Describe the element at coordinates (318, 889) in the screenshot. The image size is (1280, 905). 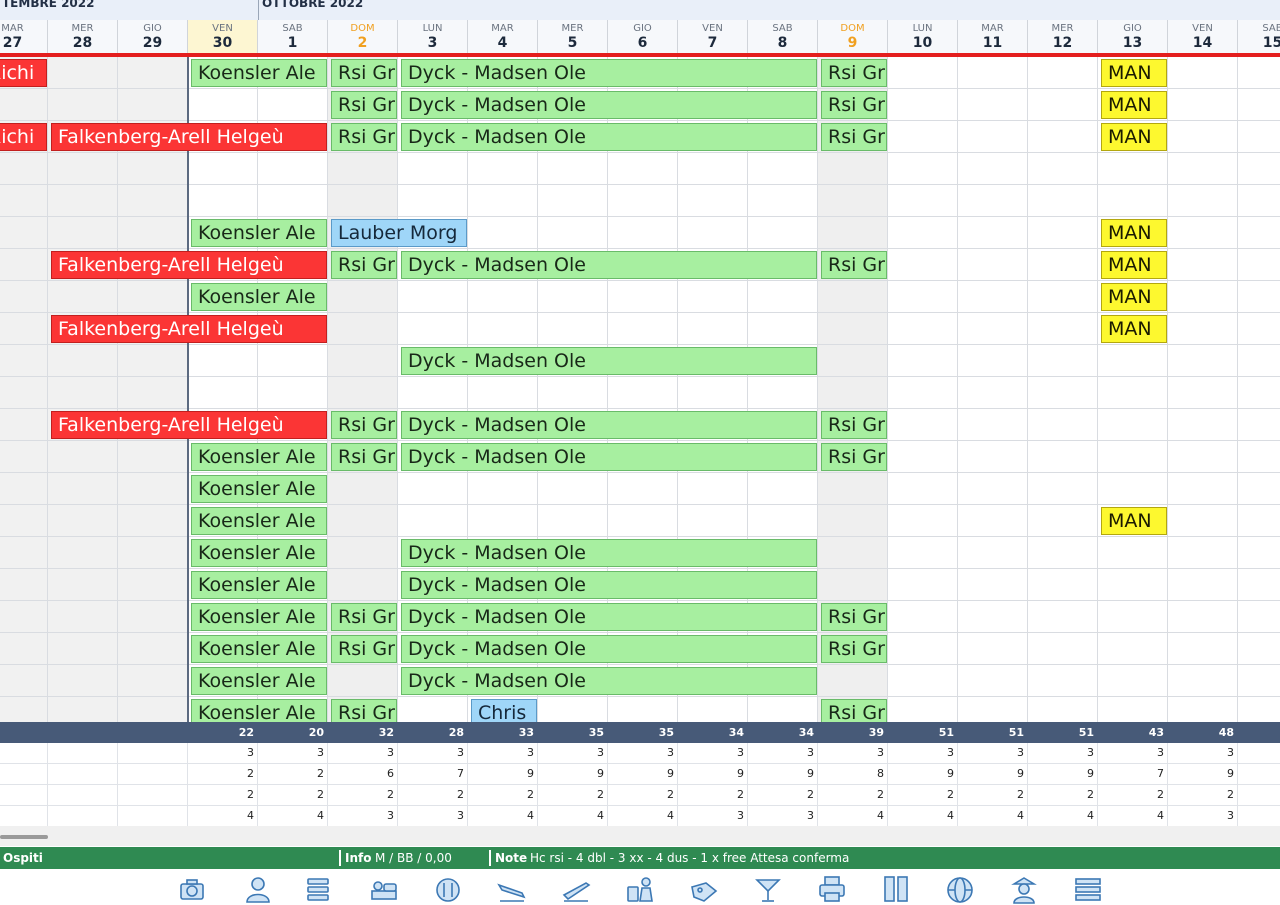
I see `filter-icon` at that location.